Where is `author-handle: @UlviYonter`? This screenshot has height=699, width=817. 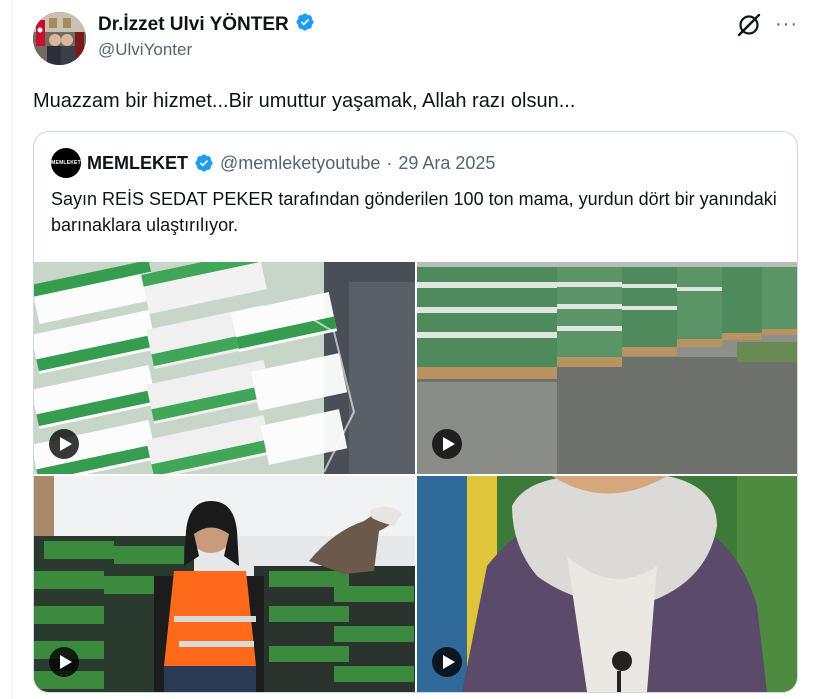 author-handle: @UlviYonter is located at coordinates (145, 50).